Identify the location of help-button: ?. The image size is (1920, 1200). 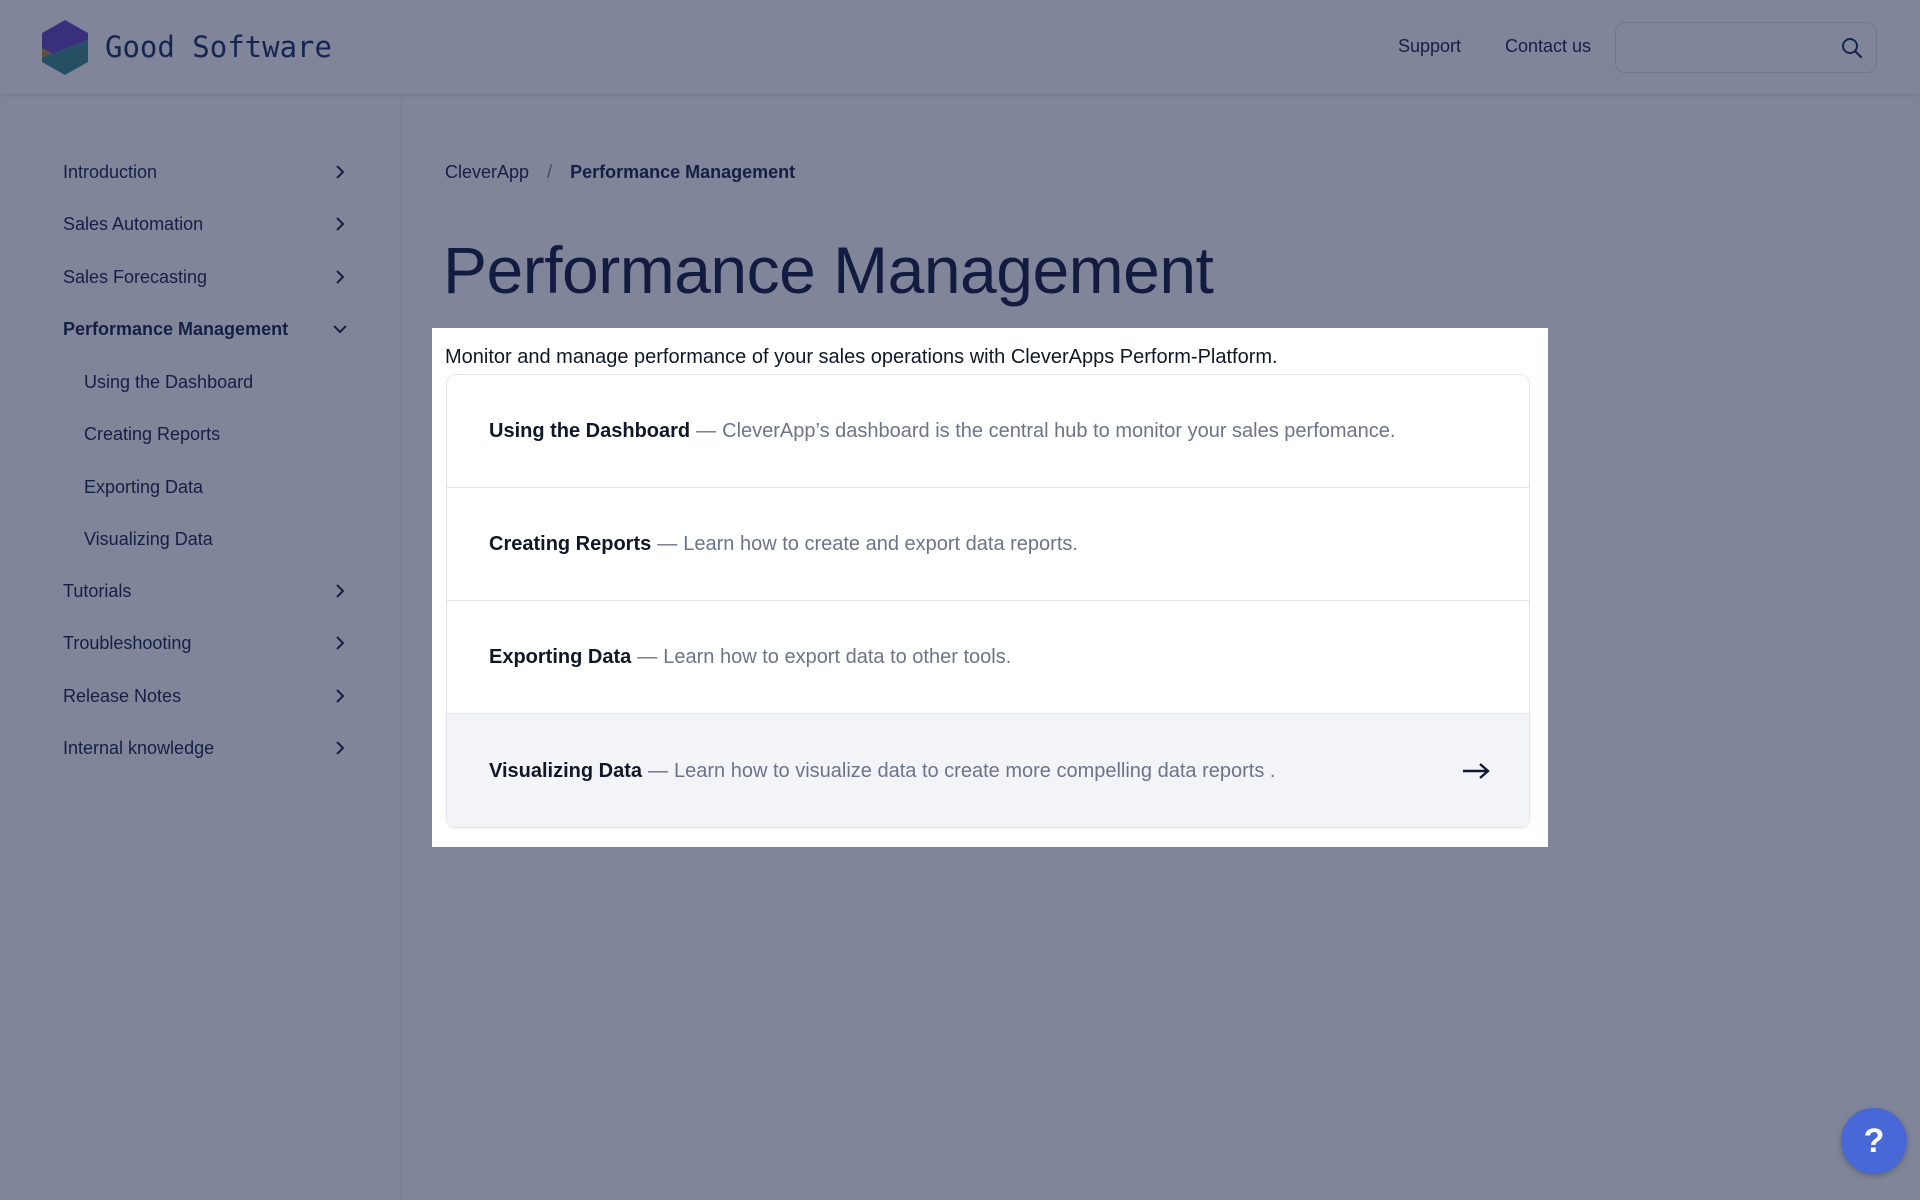
(1874, 1141).